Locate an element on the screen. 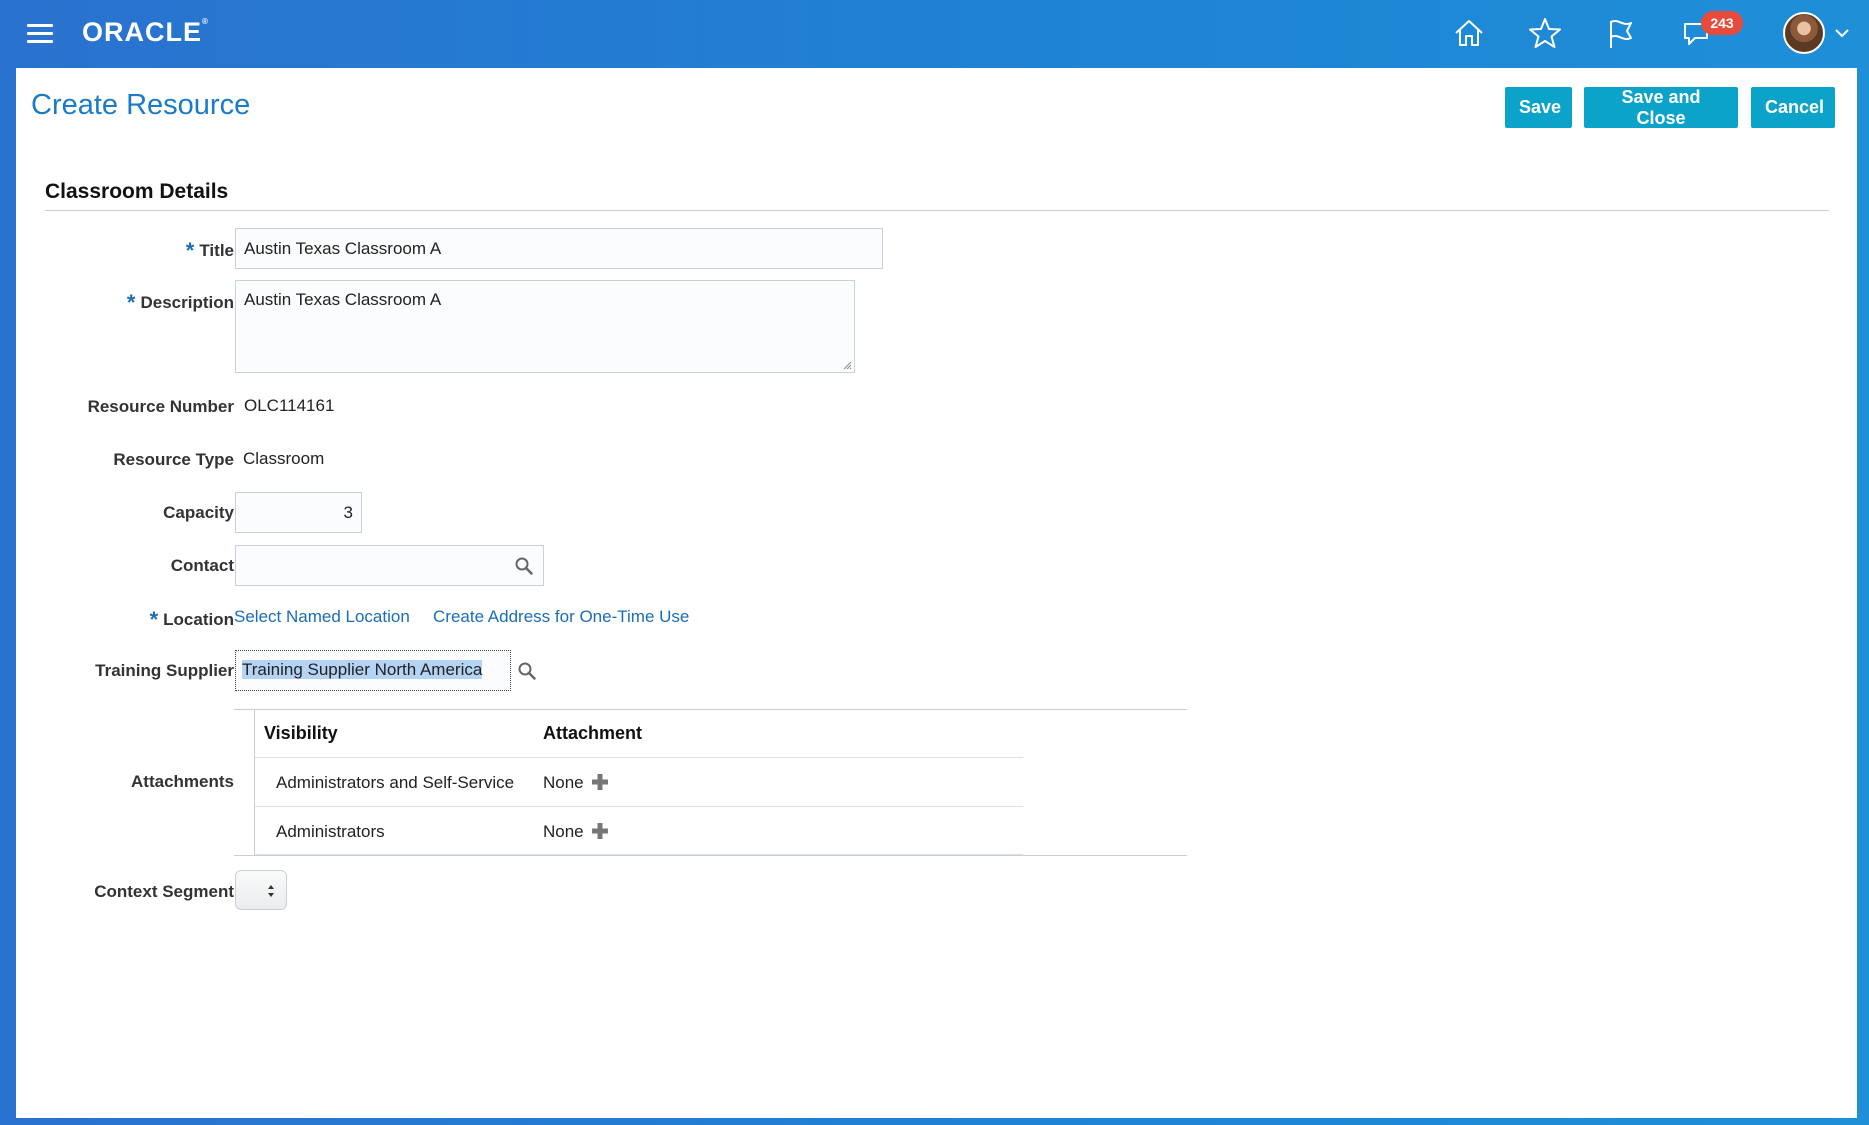 The image size is (1869, 1125). column-header-attachment: Attachment is located at coordinates (593, 733).